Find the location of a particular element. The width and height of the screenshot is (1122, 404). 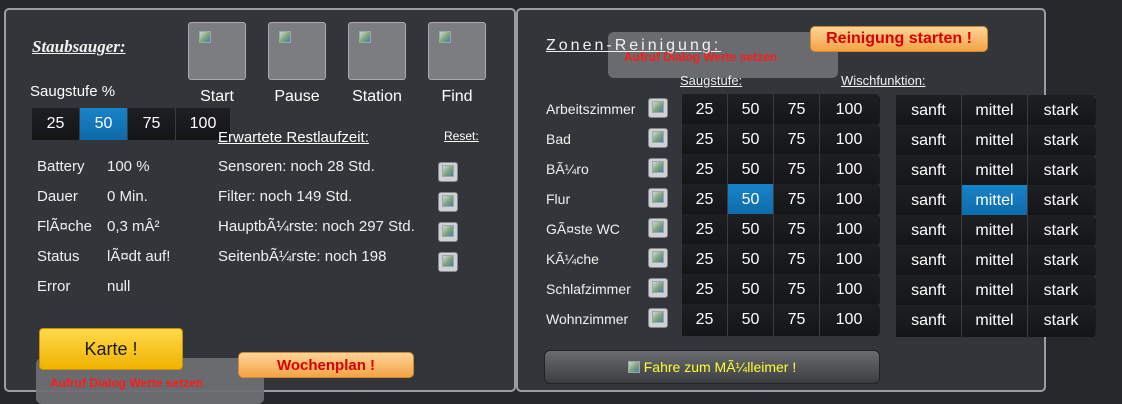

start-cleaning-button: Reinigung starten ! is located at coordinates (899, 39).